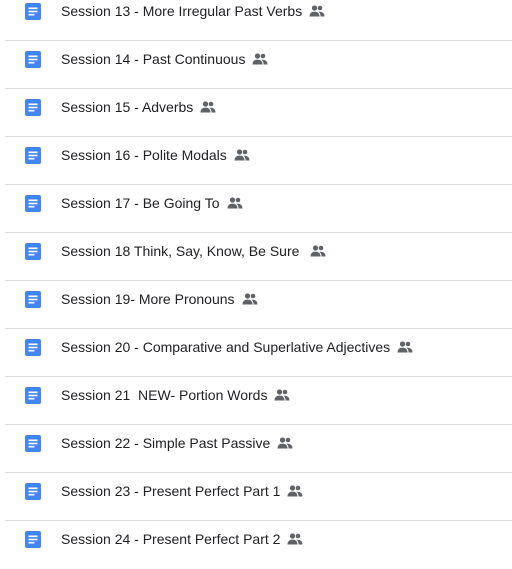 This screenshot has width=512, height=569. I want to click on file-name: Session 17 - Be Going To, so click(152, 203).